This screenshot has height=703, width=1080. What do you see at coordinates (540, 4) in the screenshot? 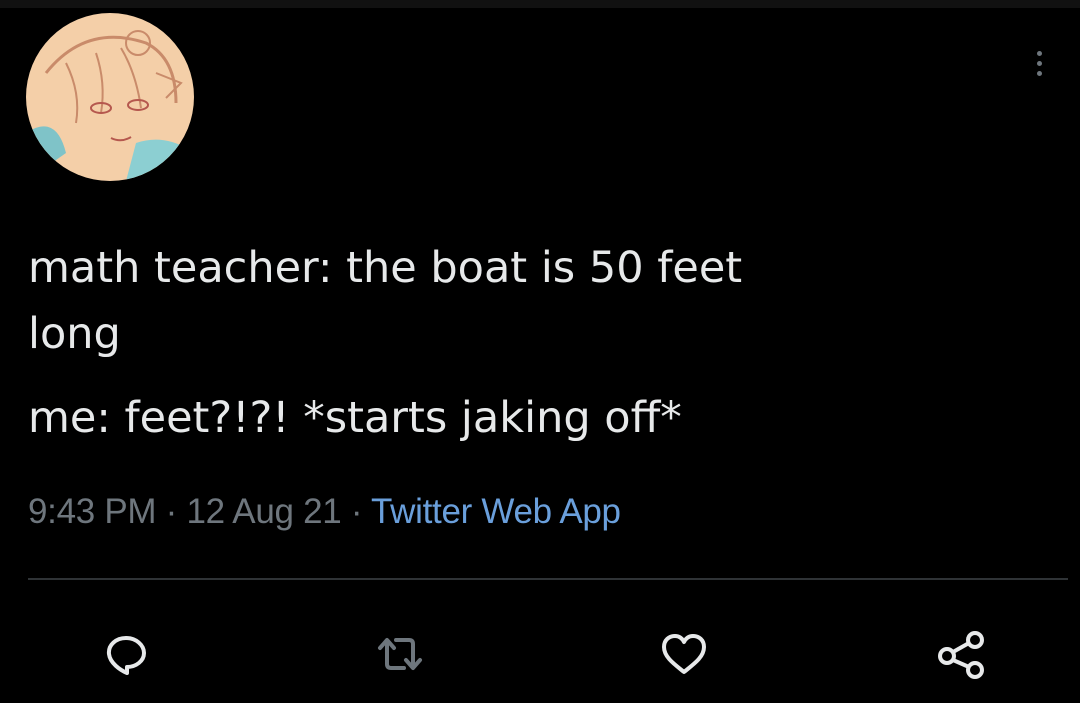
I see `top-strip` at bounding box center [540, 4].